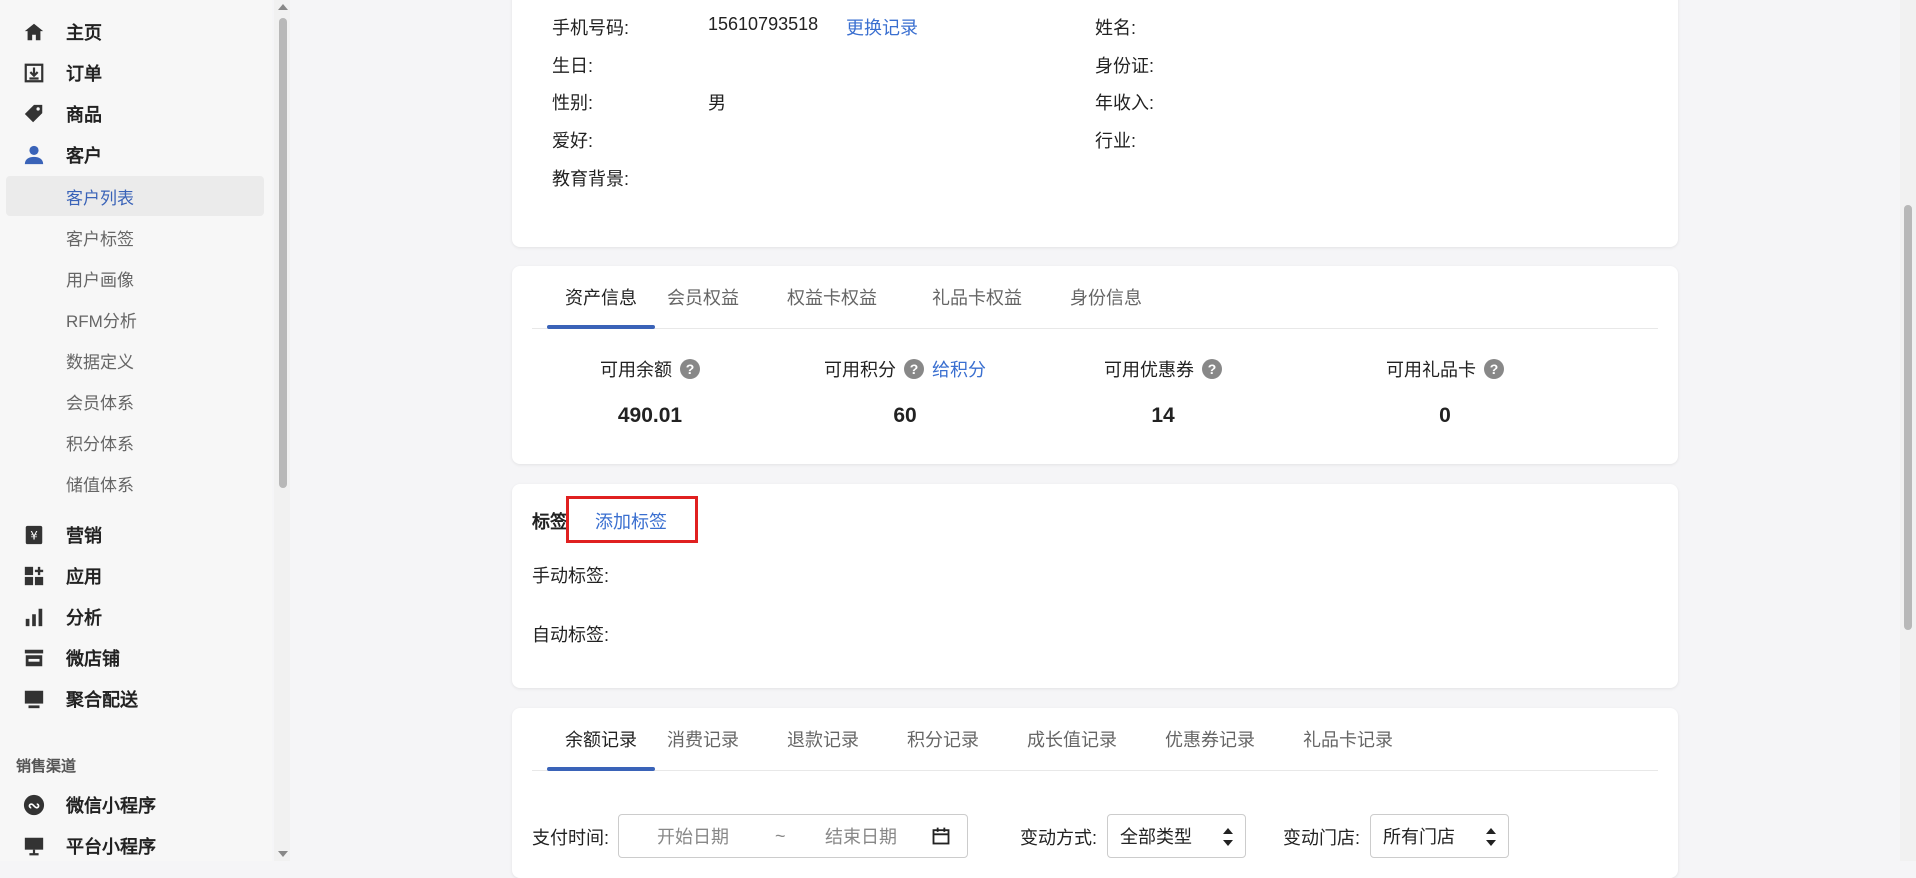  What do you see at coordinates (111, 847) in the screenshot?
I see `nav-label: 平台小程序` at bounding box center [111, 847].